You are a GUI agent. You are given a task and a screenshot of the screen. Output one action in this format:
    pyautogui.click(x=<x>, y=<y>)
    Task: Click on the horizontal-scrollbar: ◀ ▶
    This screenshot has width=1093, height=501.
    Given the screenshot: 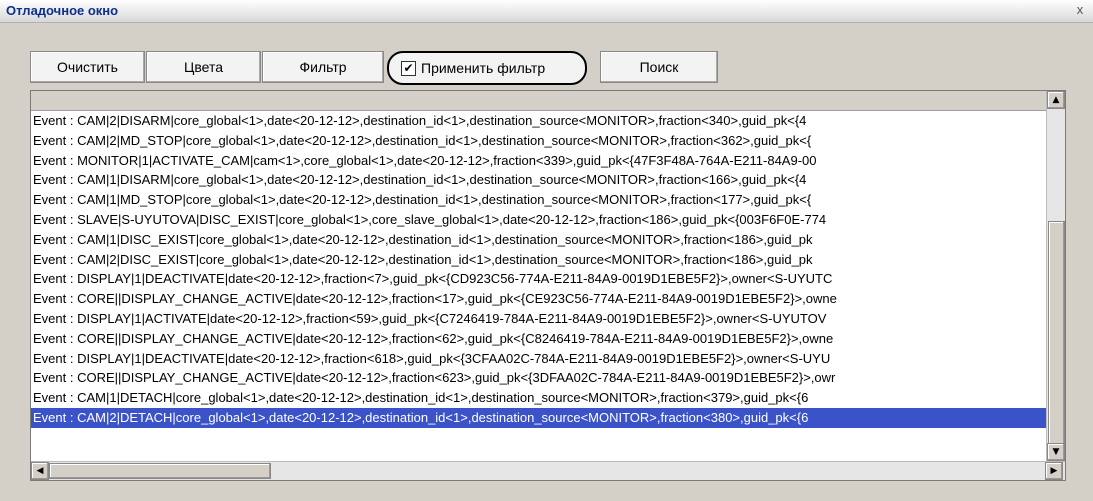 What is the action you would take?
    pyautogui.click(x=548, y=470)
    